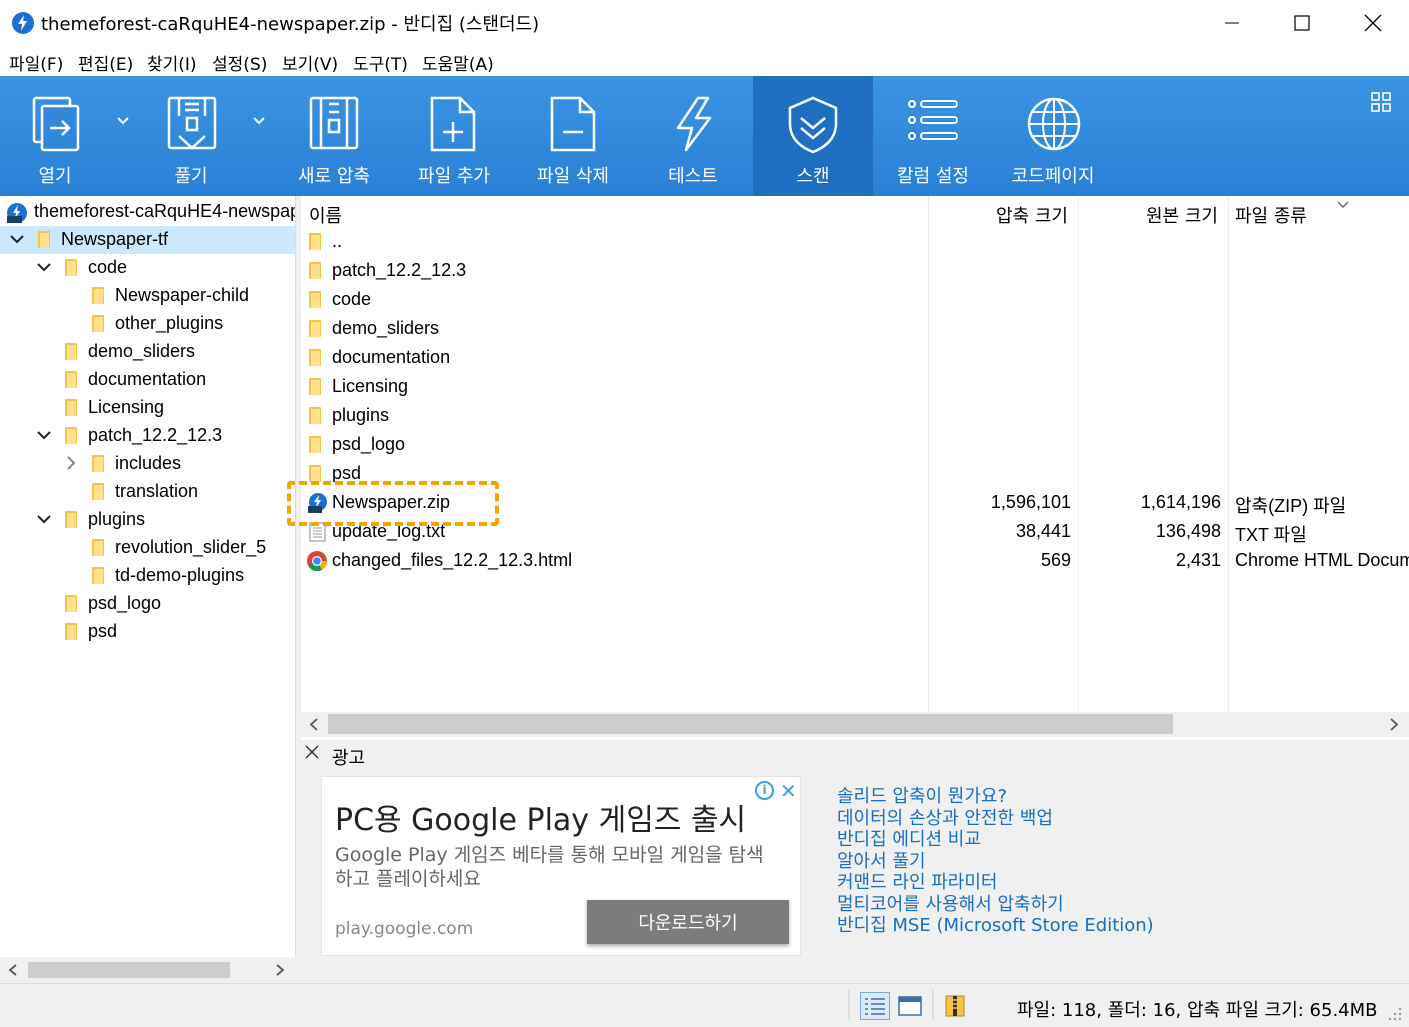  Describe the element at coordinates (1232, 23) in the screenshot. I see `minimize-button` at that location.